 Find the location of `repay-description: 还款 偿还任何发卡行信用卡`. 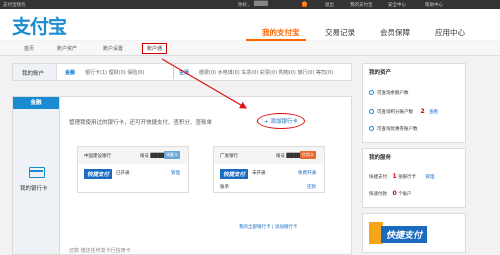

repay-description: 还款 偿还任何发卡行信用卡 is located at coordinates (100, 251).